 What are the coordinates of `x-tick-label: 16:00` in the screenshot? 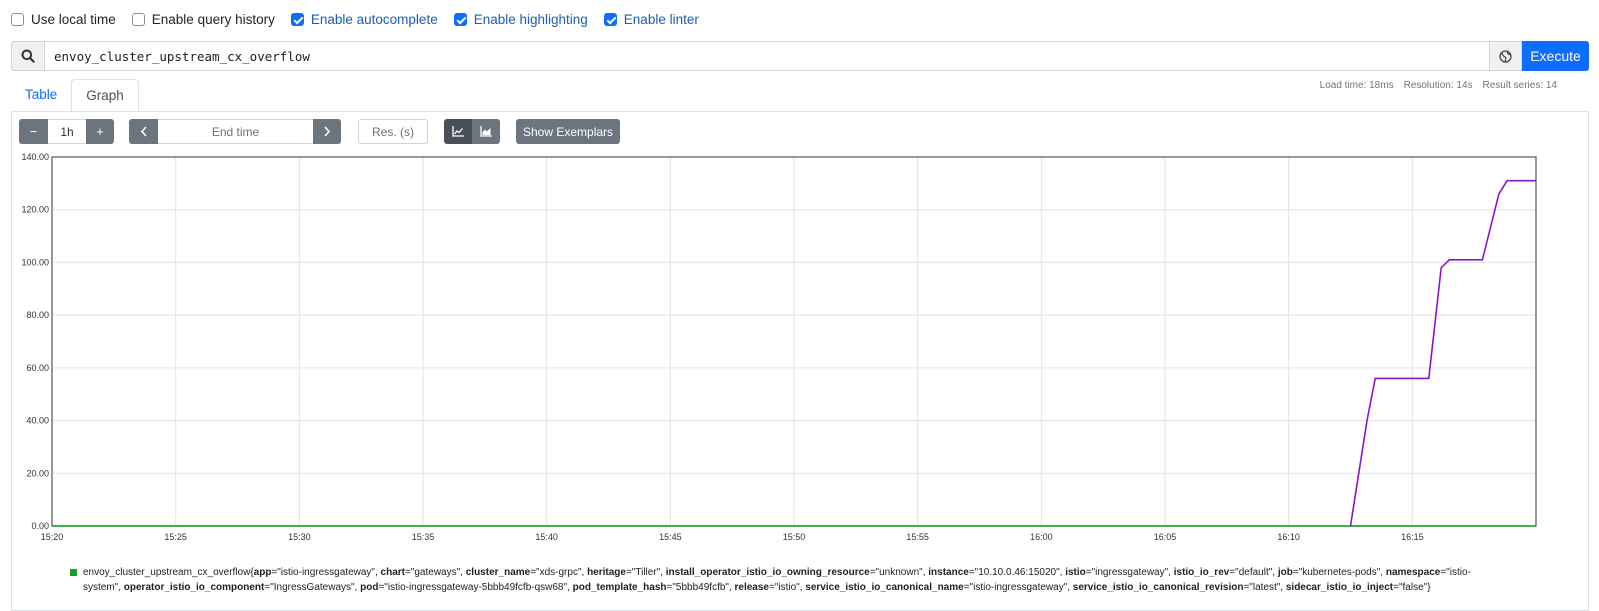 It's located at (1041, 537).